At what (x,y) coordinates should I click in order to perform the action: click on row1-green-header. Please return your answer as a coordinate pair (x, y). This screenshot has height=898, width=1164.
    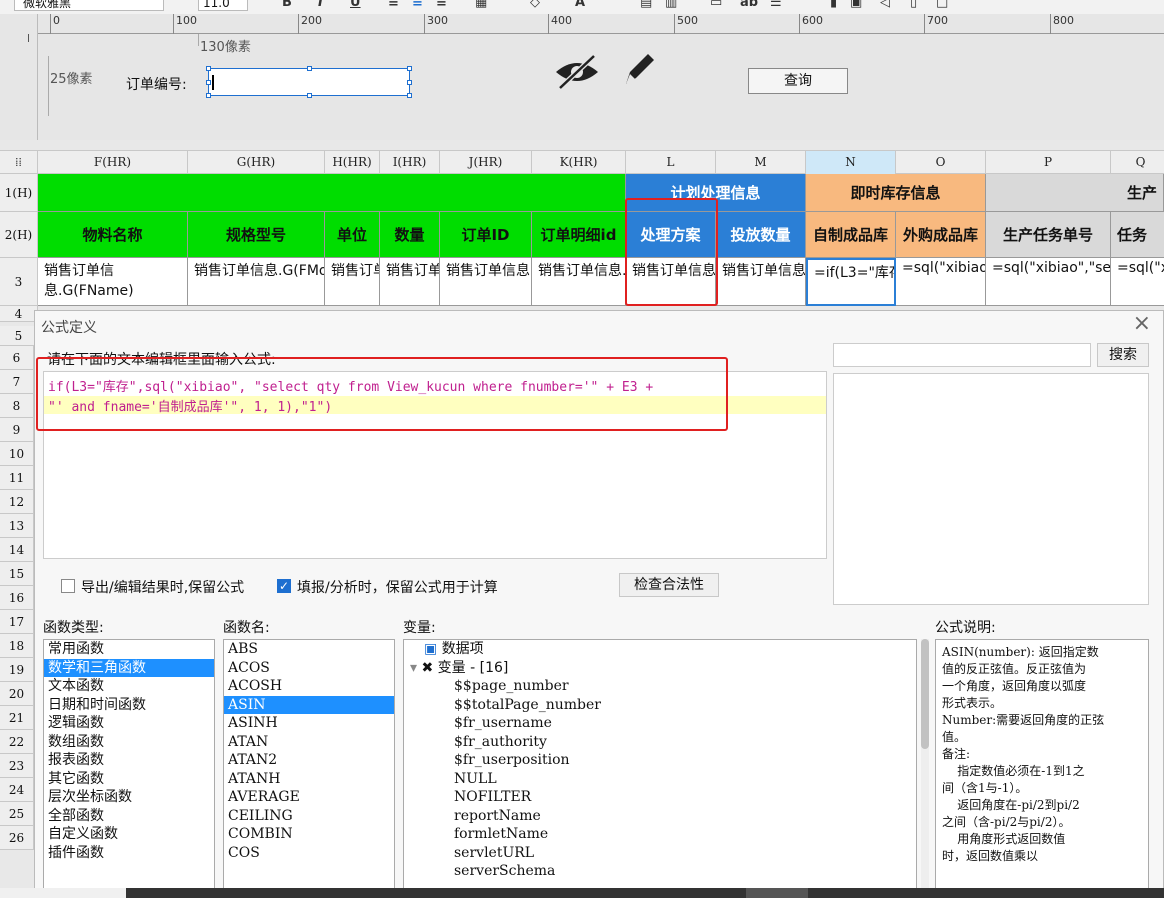
    Looking at the image, I should click on (332, 193).